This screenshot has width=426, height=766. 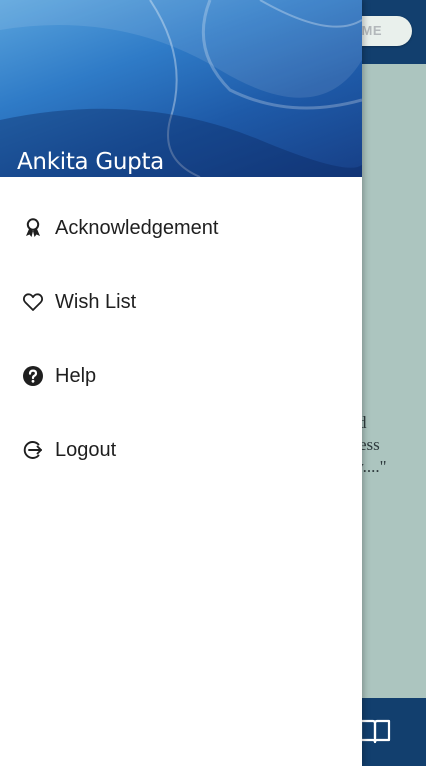 I want to click on user-name: Ankita Gupta, so click(x=90, y=162).